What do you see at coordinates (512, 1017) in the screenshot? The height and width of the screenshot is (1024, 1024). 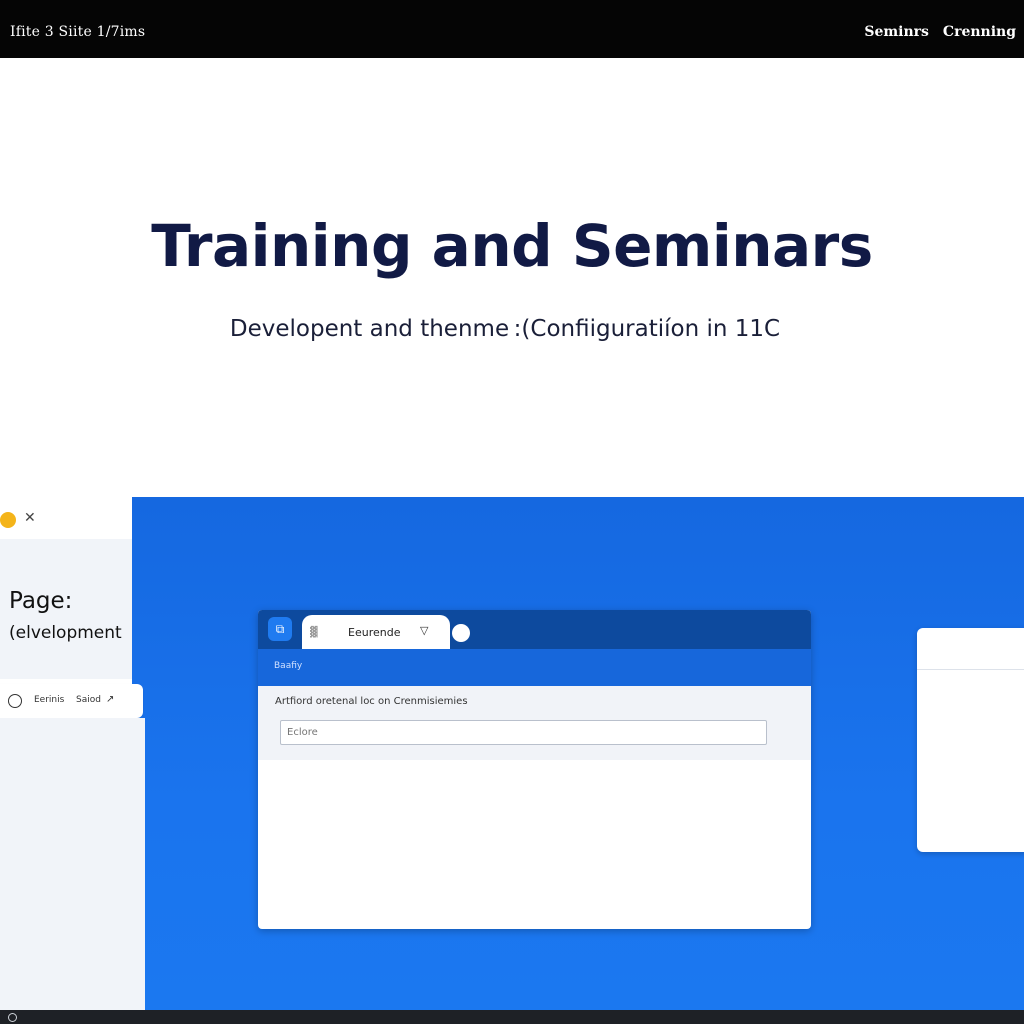 I see `bottom-taskbar` at bounding box center [512, 1017].